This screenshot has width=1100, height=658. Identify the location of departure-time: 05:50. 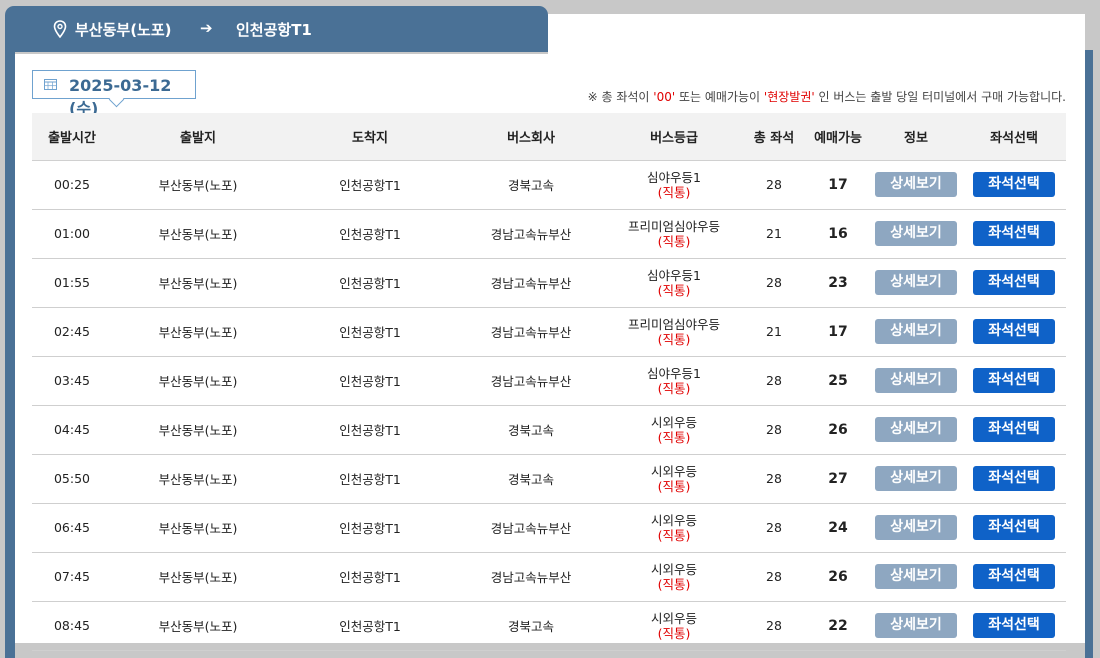
(72, 478).